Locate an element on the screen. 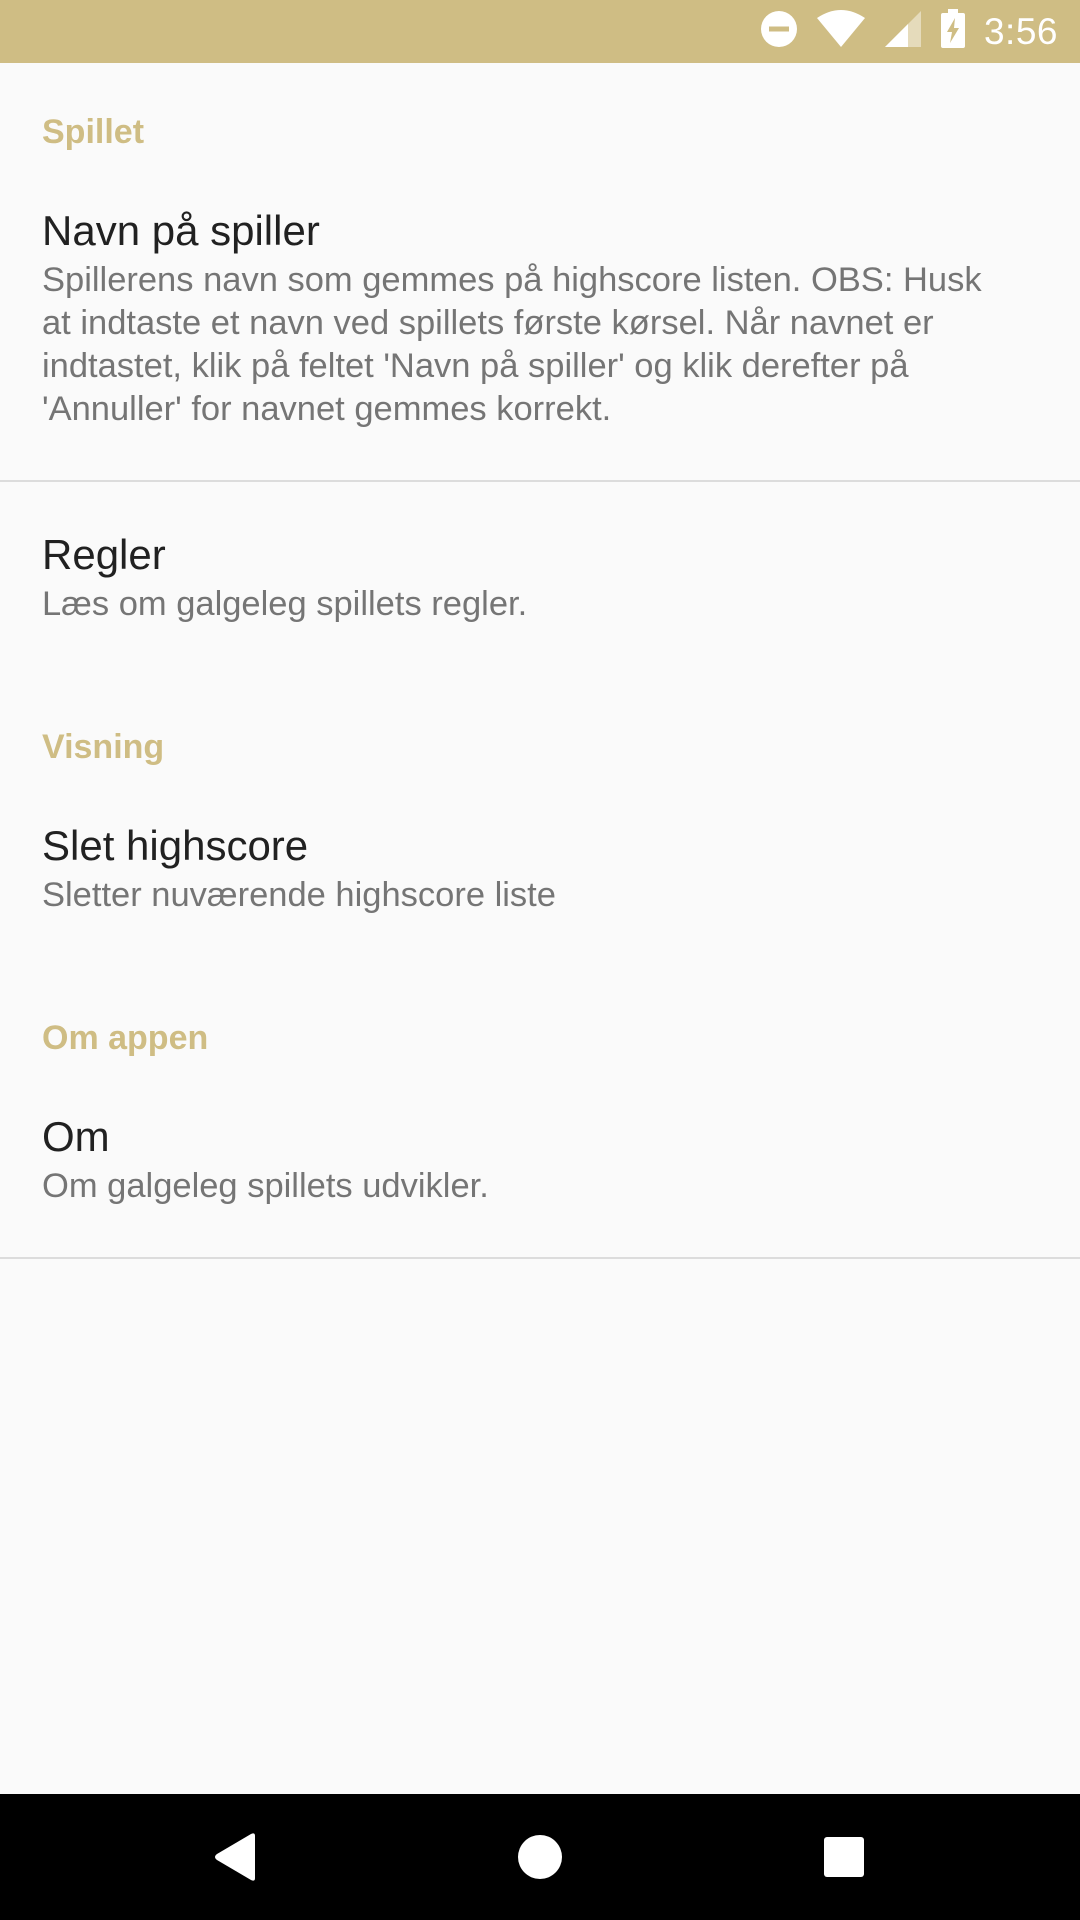 The height and width of the screenshot is (1920, 1080). pref-summary: Læs om galgeleg spillets regler. is located at coordinates (285, 604).